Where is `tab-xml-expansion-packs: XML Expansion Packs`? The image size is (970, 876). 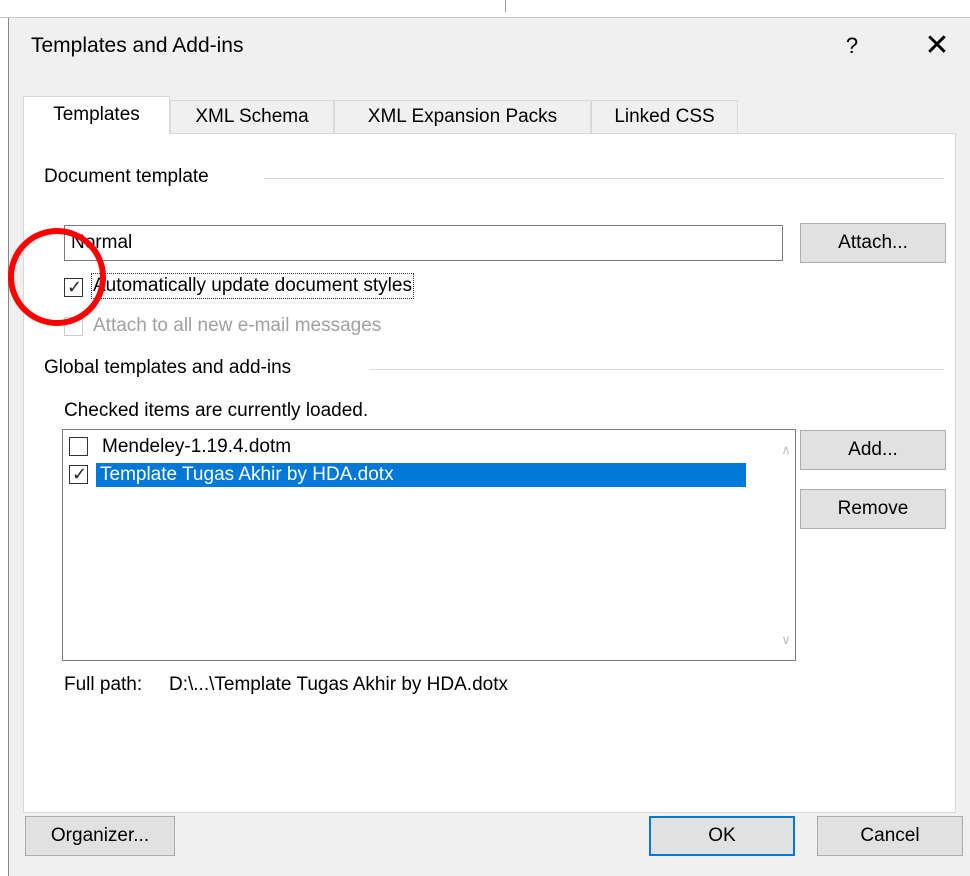 tab-xml-expansion-packs: XML Expansion Packs is located at coordinates (462, 117).